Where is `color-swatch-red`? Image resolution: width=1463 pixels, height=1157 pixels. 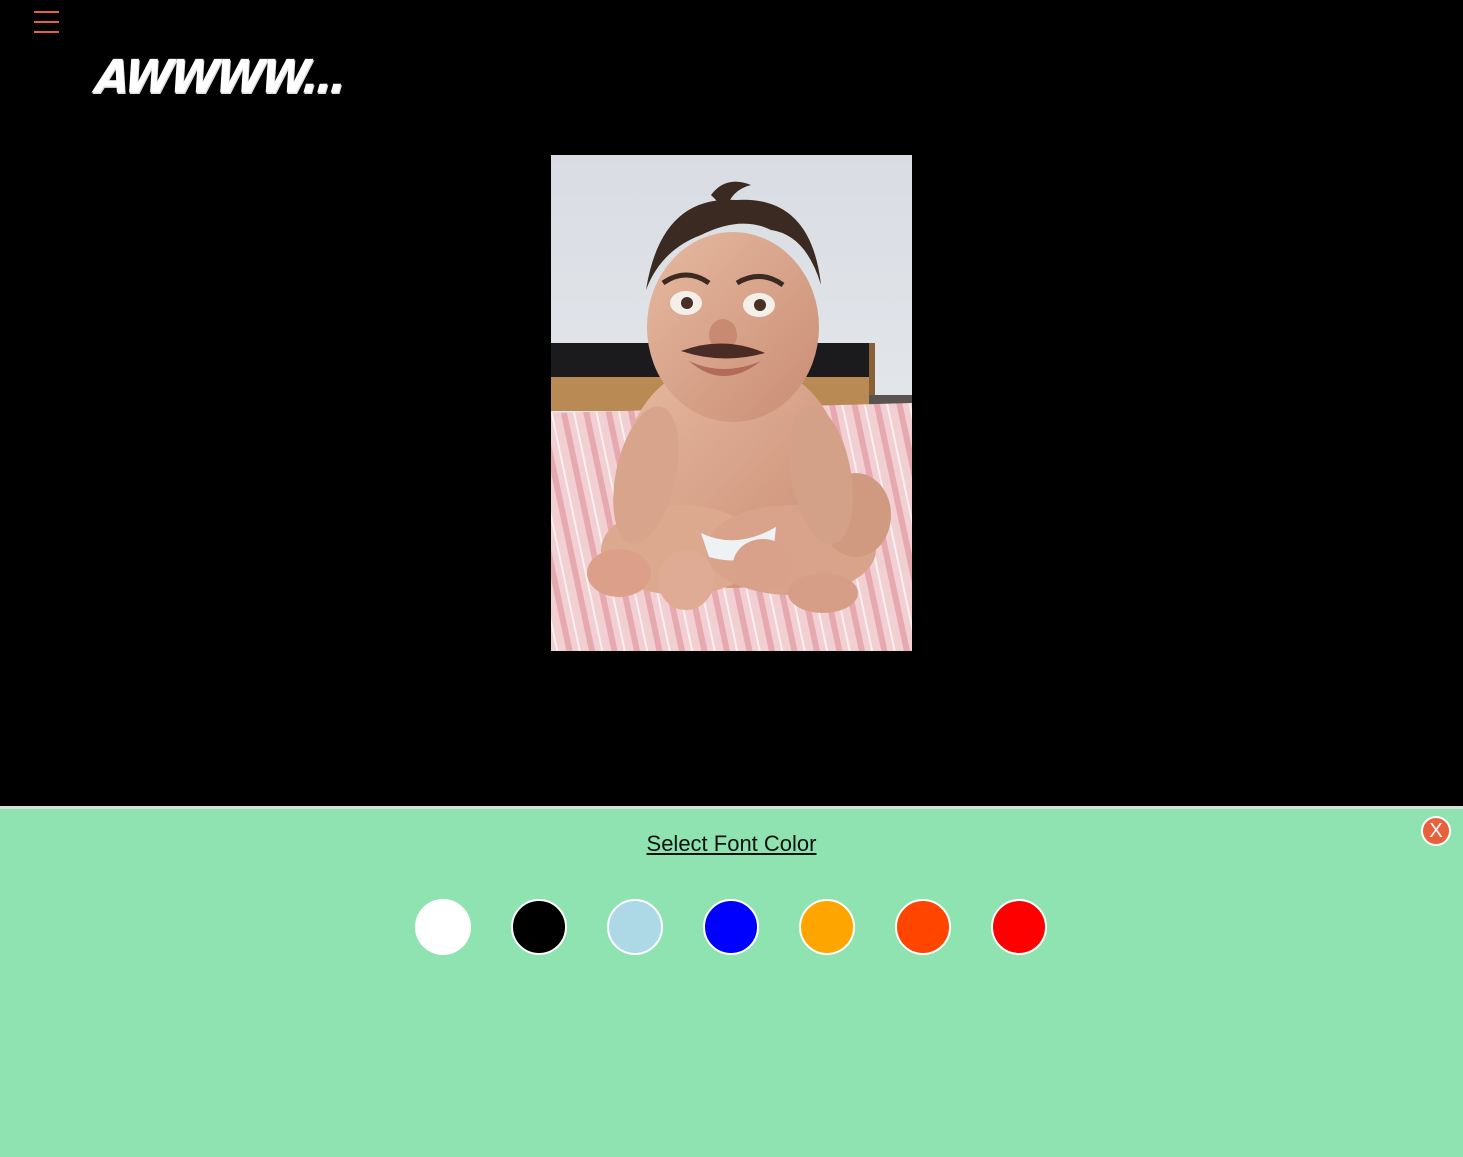 color-swatch-red is located at coordinates (1019, 927).